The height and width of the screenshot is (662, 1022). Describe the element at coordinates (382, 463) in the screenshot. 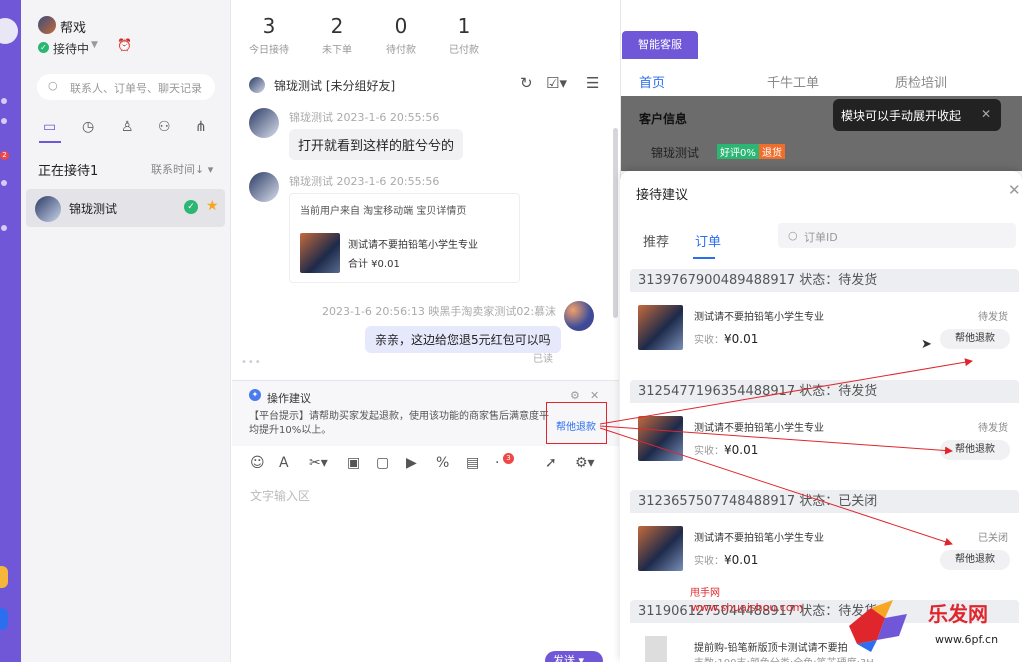

I see `file-icon: ▢` at that location.